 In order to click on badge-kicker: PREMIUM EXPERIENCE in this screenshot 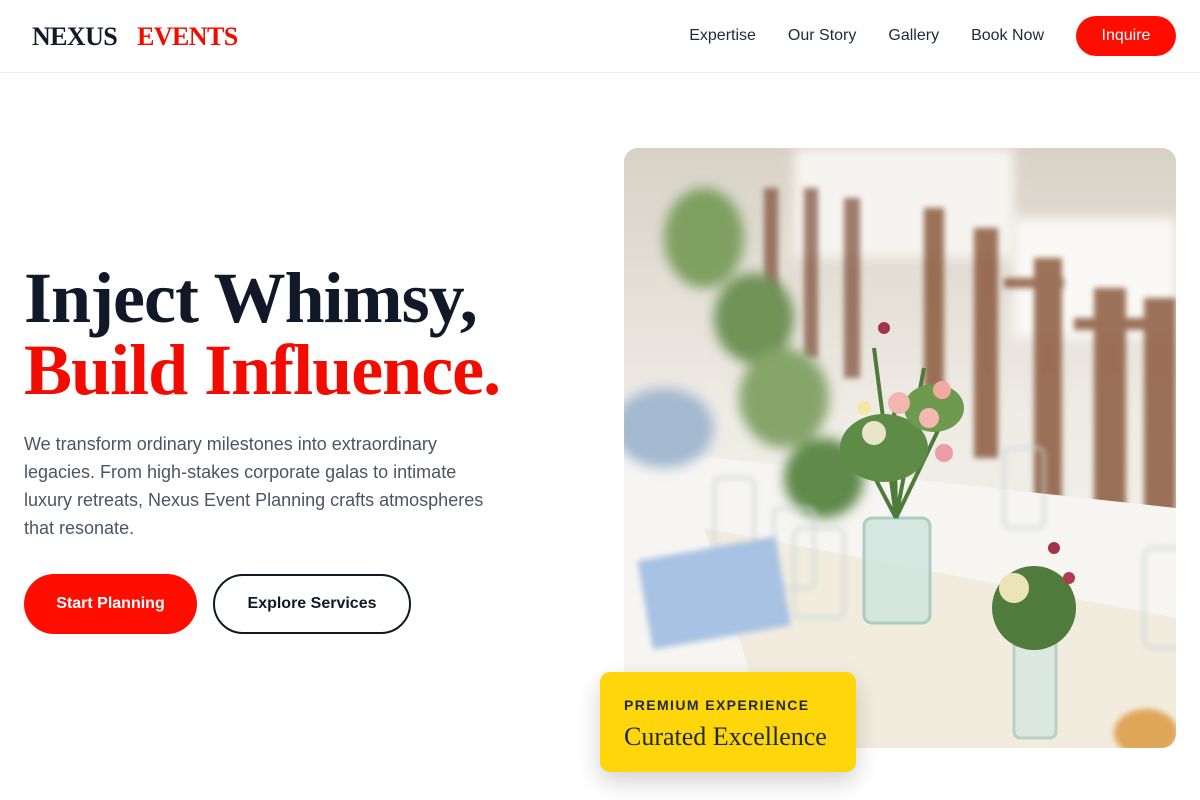, I will do `click(717, 705)`.